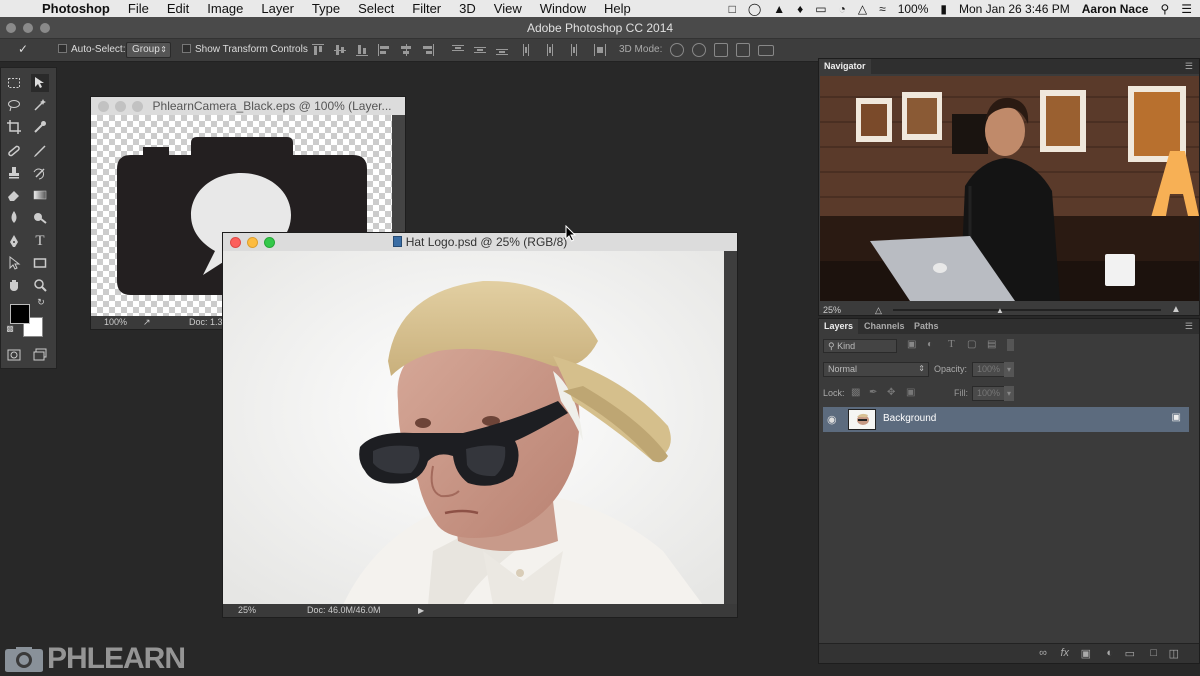 The height and width of the screenshot is (676, 1200). I want to click on delete-layer-icon: ◫, so click(1174, 653).